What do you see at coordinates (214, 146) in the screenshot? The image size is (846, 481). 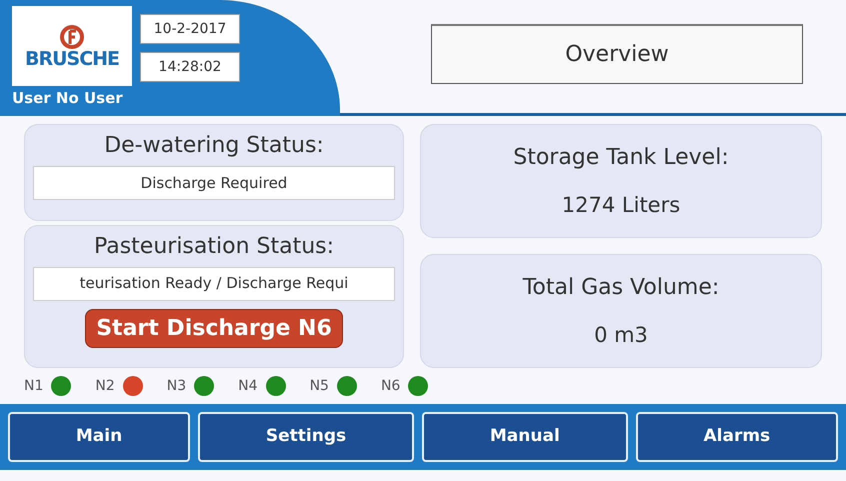 I see `panel-title: De-watering Status:` at bounding box center [214, 146].